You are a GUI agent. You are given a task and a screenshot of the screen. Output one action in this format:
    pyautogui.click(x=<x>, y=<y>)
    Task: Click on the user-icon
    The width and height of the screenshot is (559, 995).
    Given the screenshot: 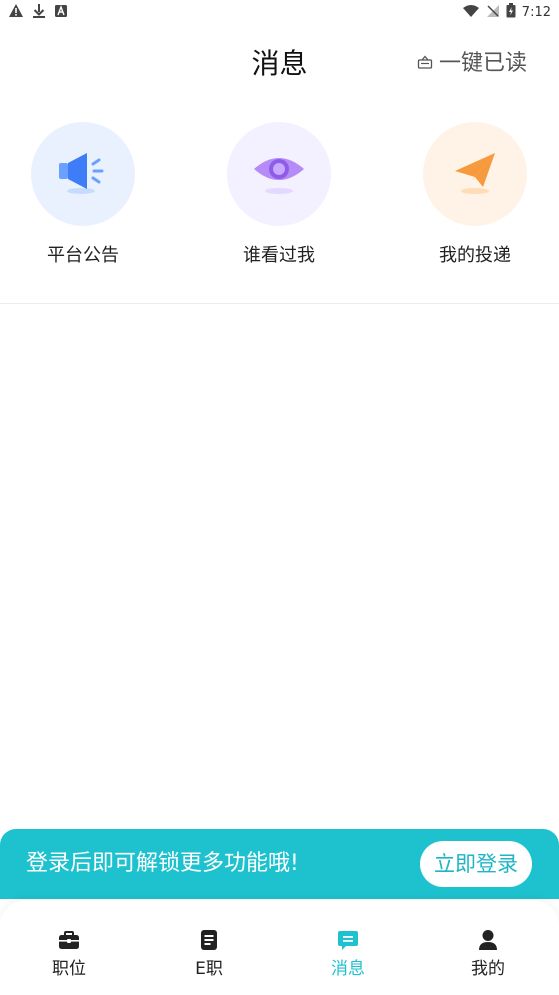 What is the action you would take?
    pyautogui.click(x=488, y=942)
    